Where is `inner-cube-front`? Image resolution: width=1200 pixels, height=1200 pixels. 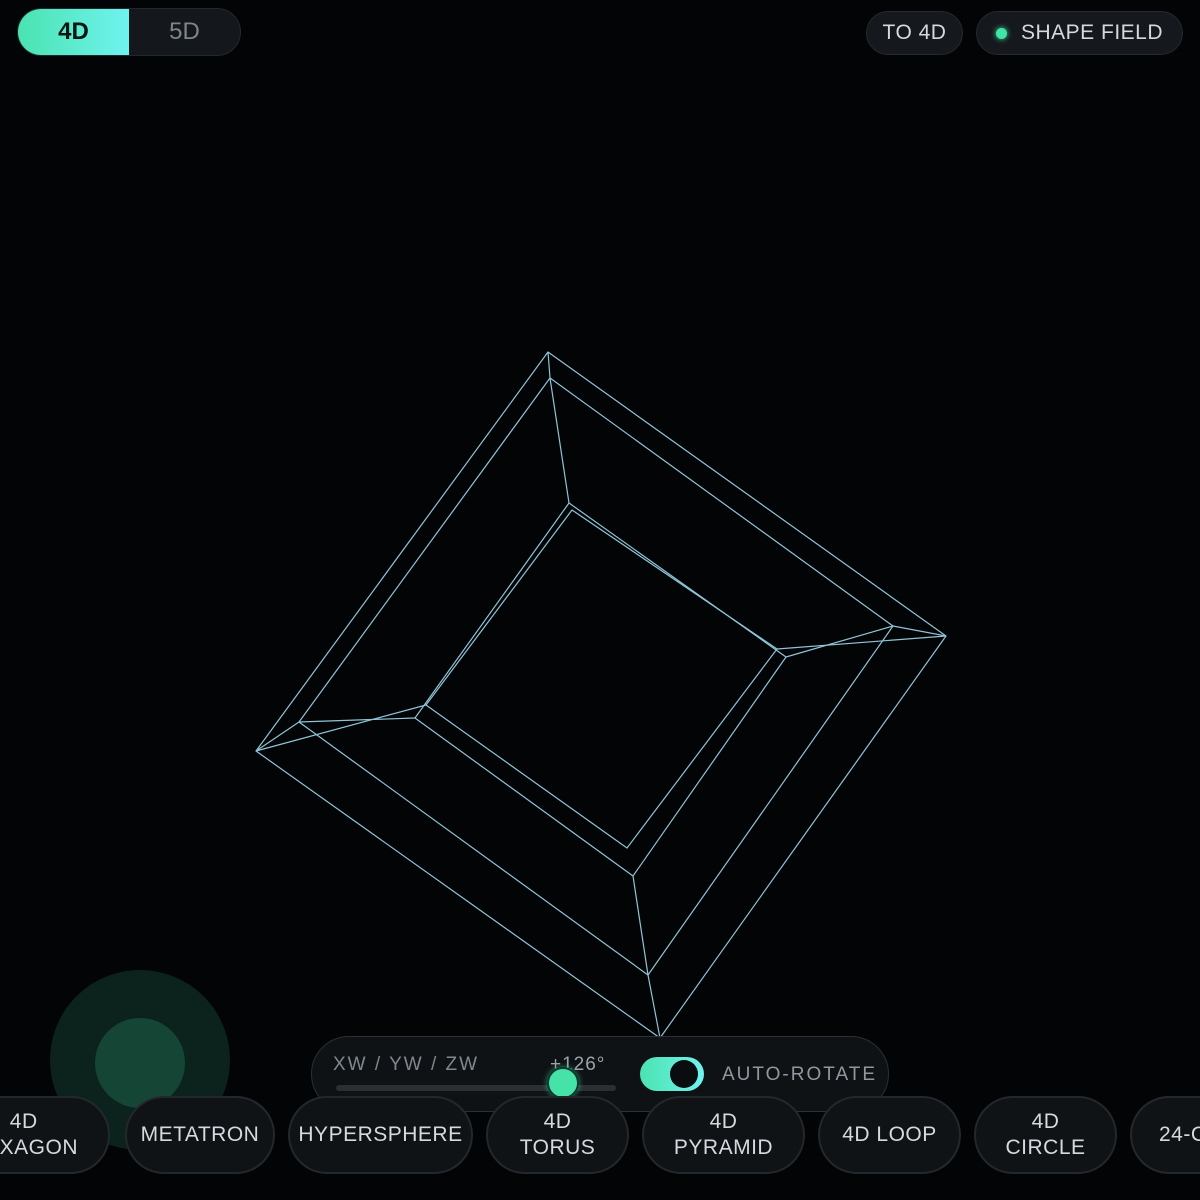
inner-cube-front is located at coordinates (600, 689).